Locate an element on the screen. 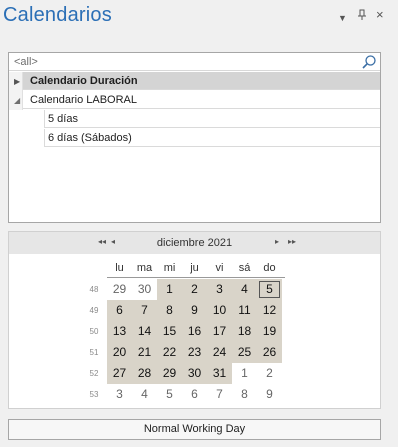  weekday-header: lu is located at coordinates (119, 268).